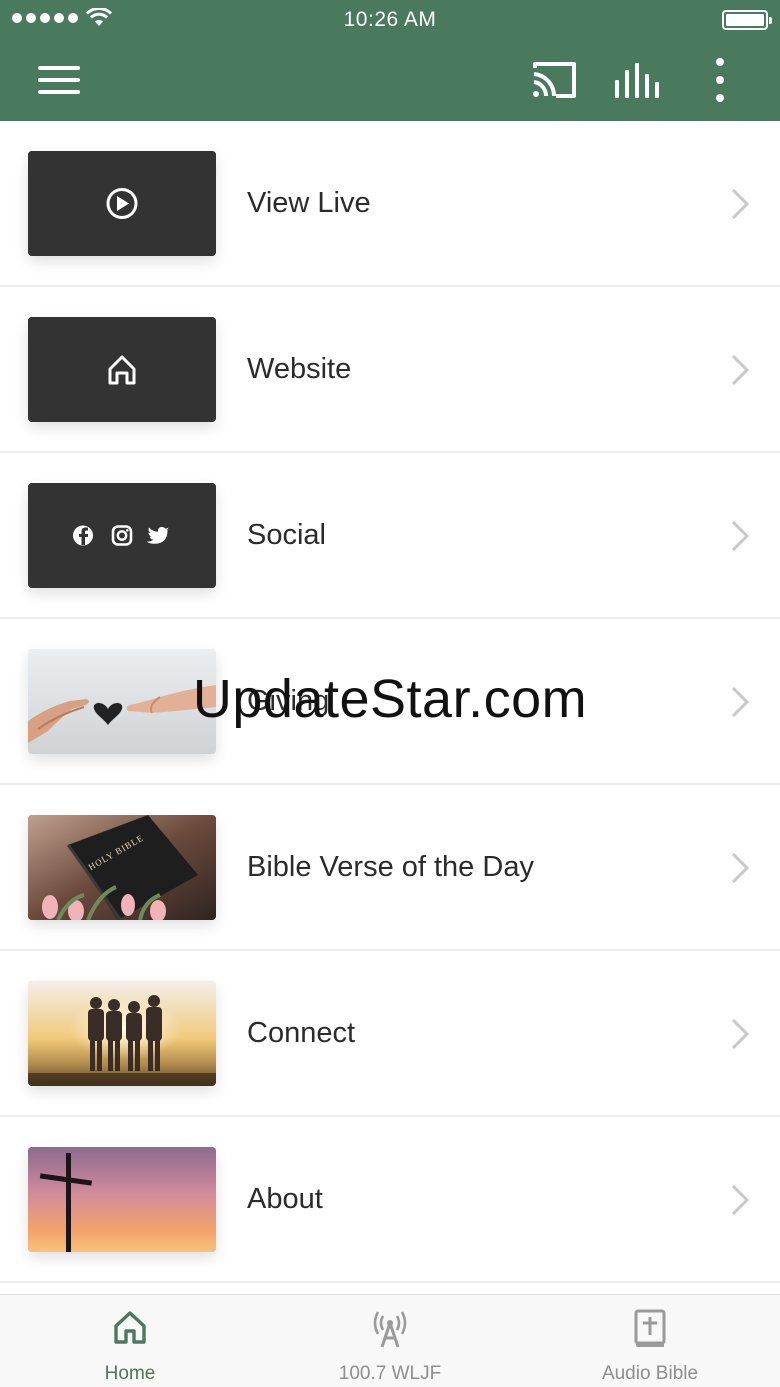 Image resolution: width=780 pixels, height=1387 pixels. Describe the element at coordinates (122, 701) in the screenshot. I see `giving-thumbnail` at that location.